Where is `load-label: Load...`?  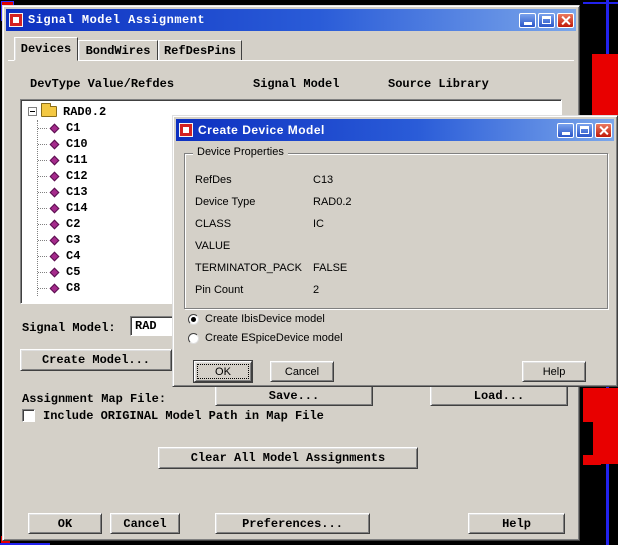 load-label: Load... is located at coordinates (499, 395).